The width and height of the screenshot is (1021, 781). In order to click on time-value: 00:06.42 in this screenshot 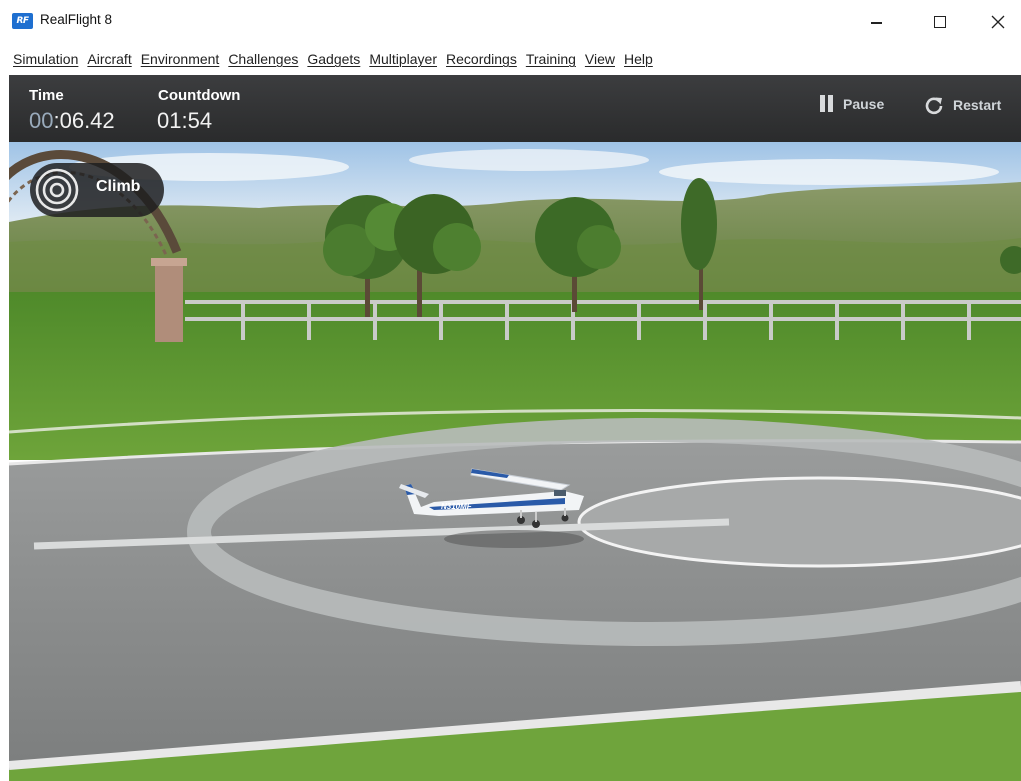, I will do `click(72, 121)`.